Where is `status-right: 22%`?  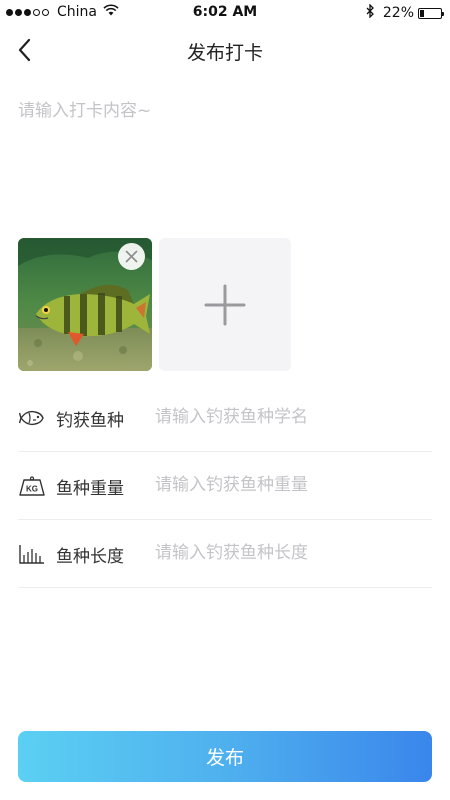 status-right: 22% is located at coordinates (405, 12).